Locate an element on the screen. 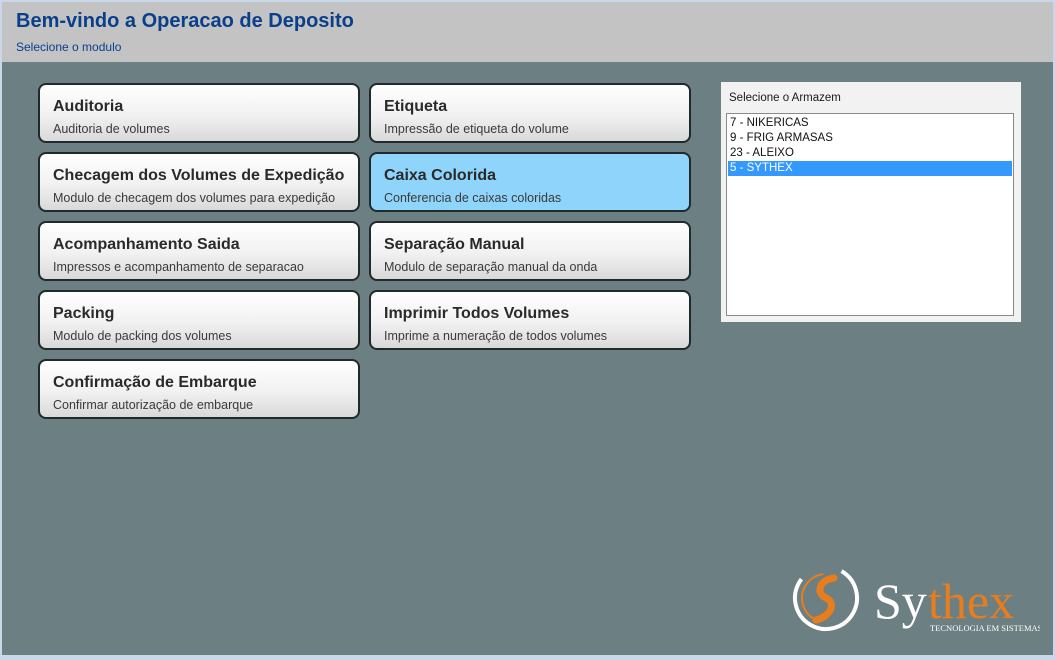 The height and width of the screenshot is (660, 1055). warehouse-option: 9 - FRIG ARMASAS is located at coordinates (870, 138).